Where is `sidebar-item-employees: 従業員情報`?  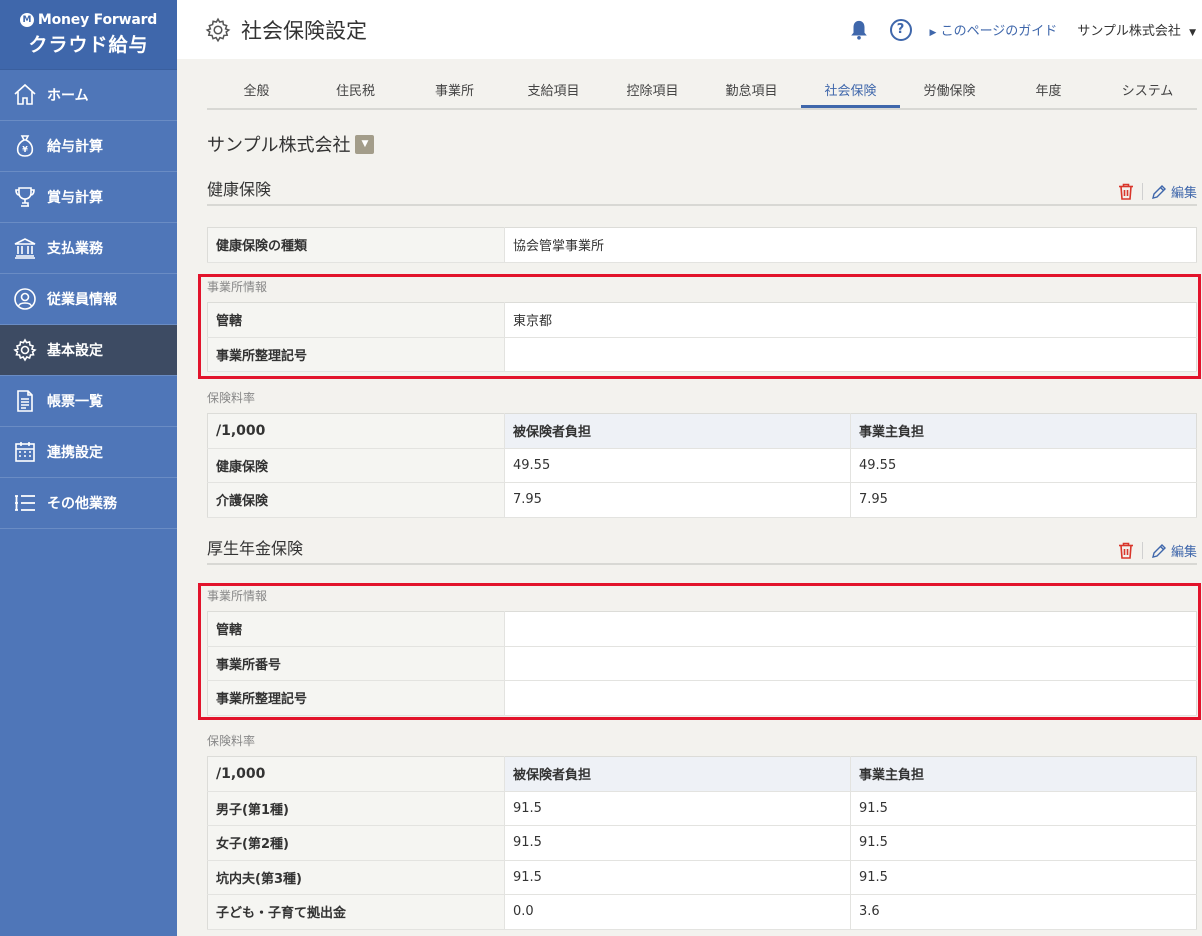
sidebar-item-employees: 従業員情報 is located at coordinates (88, 299).